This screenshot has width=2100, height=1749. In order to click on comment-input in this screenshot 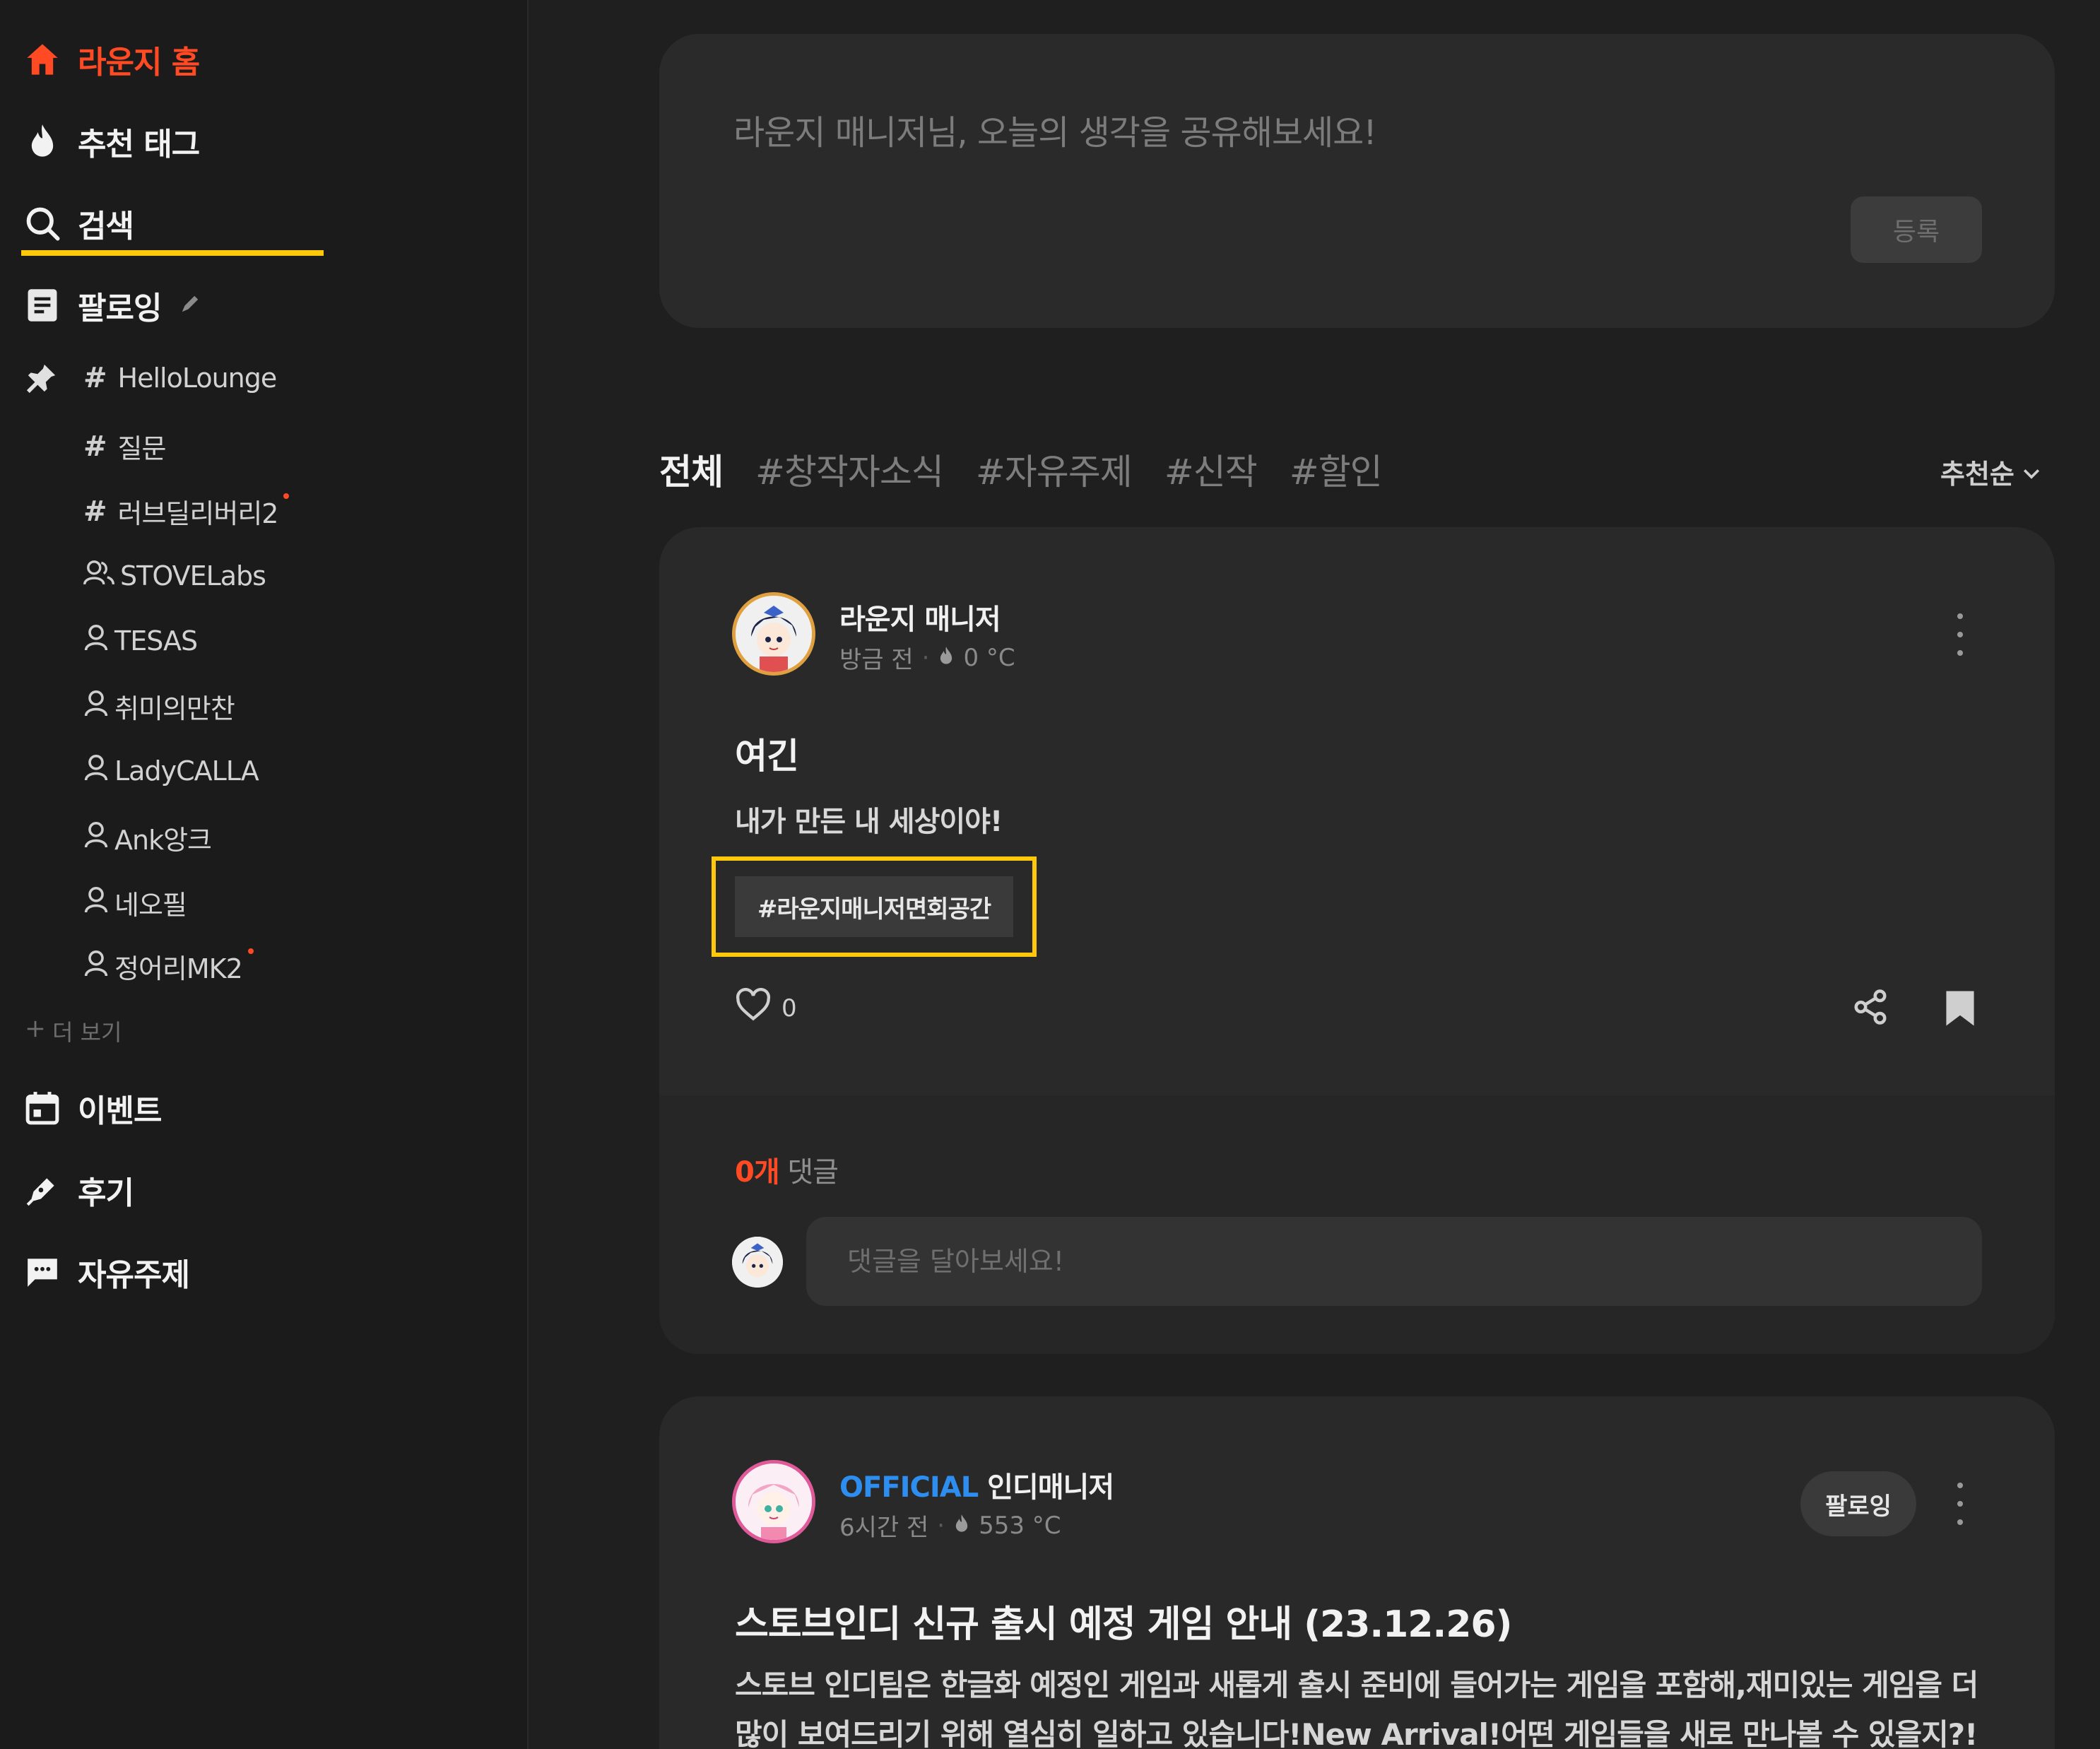, I will do `click(1394, 1261)`.